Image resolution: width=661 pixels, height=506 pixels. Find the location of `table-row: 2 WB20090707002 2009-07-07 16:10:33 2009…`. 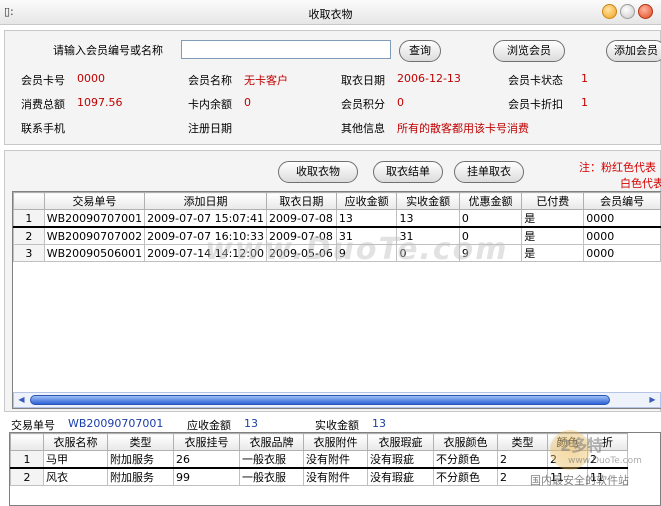

table-row: 2 WB20090707002 2009-07-07 16:10:33 2009… is located at coordinates (337, 235).